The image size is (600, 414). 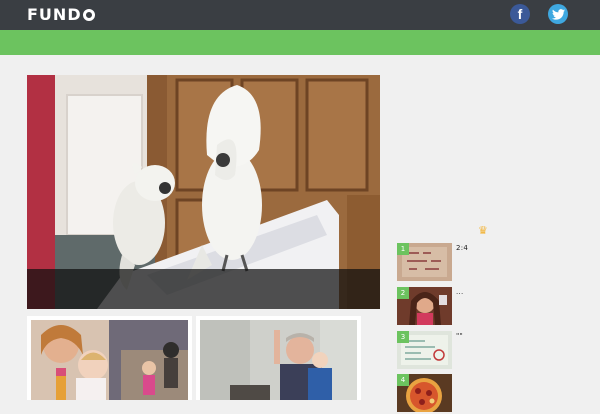 I want to click on crown-icon: ♛, so click(x=483, y=230).